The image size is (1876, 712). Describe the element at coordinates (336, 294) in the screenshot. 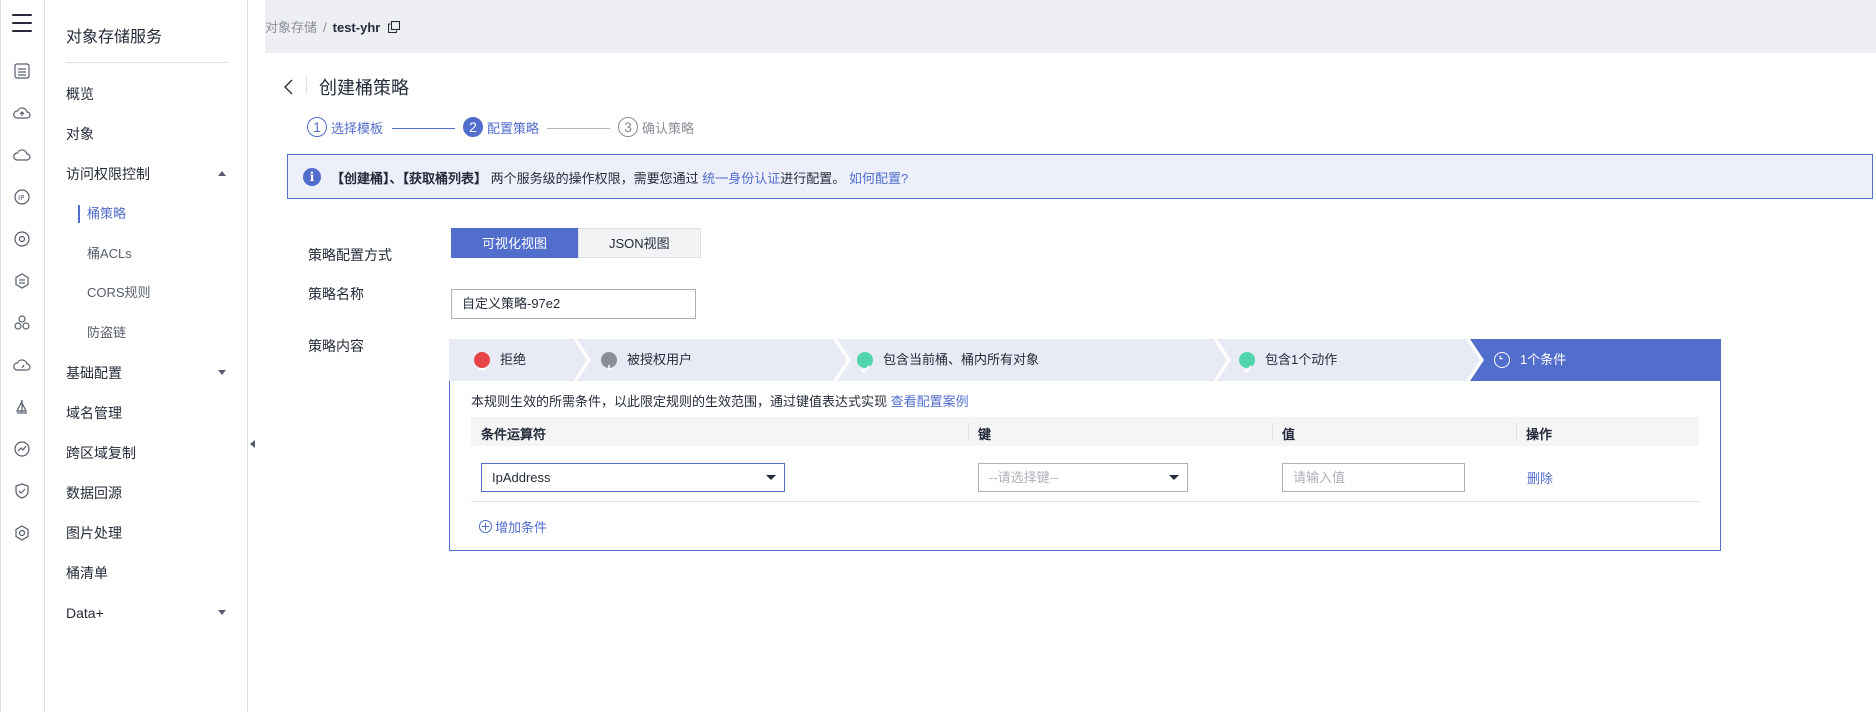

I see `name-label: 策略名称` at that location.